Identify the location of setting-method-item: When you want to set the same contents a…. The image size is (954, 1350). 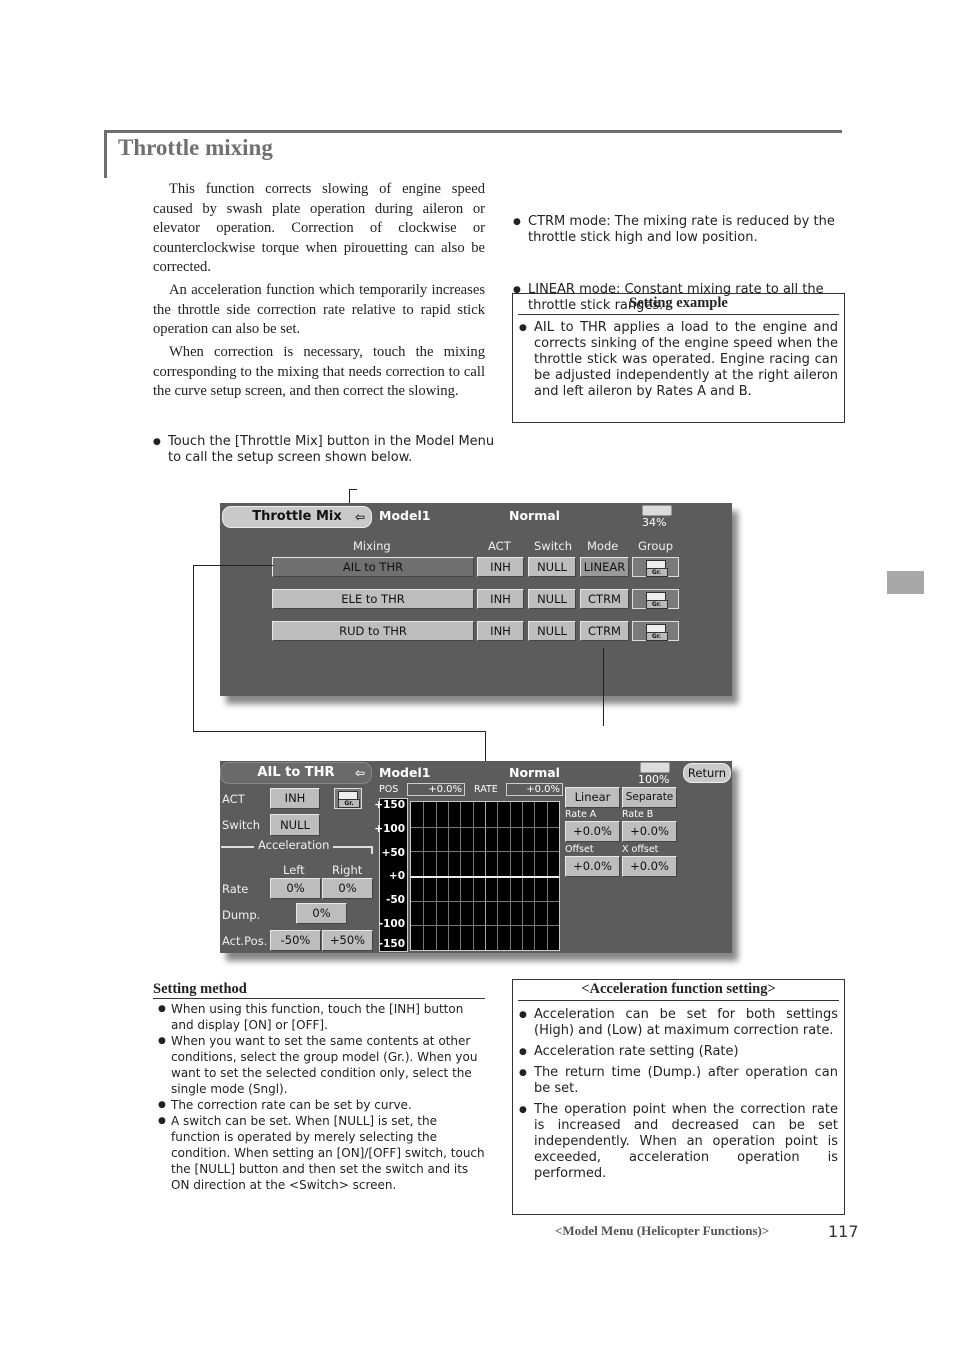
(323, 1065).